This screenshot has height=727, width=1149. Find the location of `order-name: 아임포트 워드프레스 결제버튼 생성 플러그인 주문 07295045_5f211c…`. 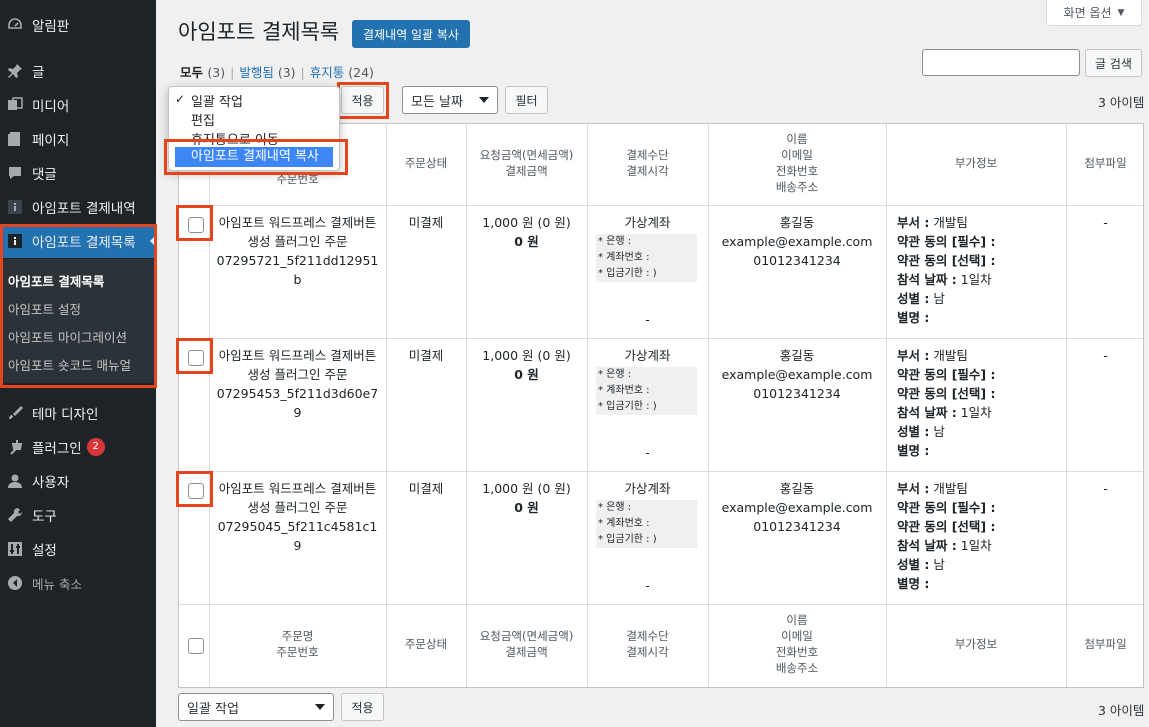

order-name: 아임포트 워드프레스 결제버튼 생성 플러그인 주문 07295045_5f211c… is located at coordinates (297, 517).